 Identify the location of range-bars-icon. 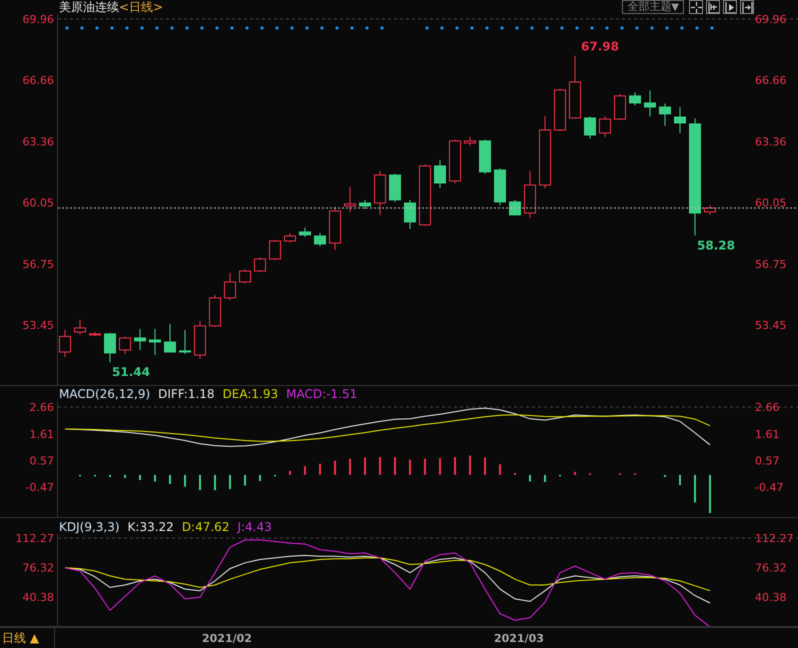
(713, 7).